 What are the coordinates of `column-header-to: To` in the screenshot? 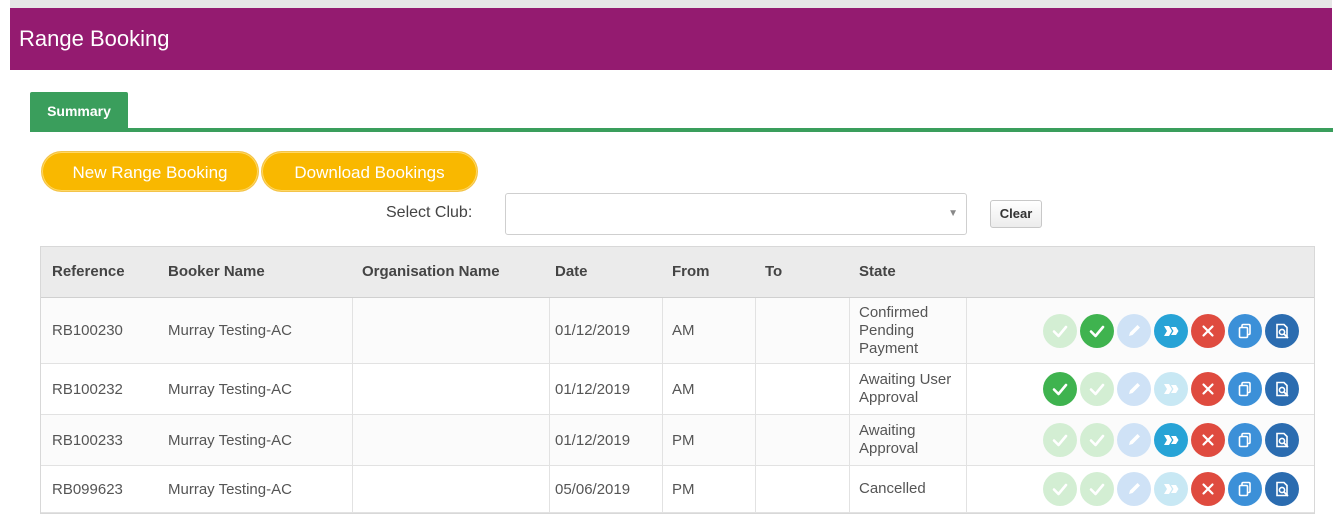 It's located at (773, 272).